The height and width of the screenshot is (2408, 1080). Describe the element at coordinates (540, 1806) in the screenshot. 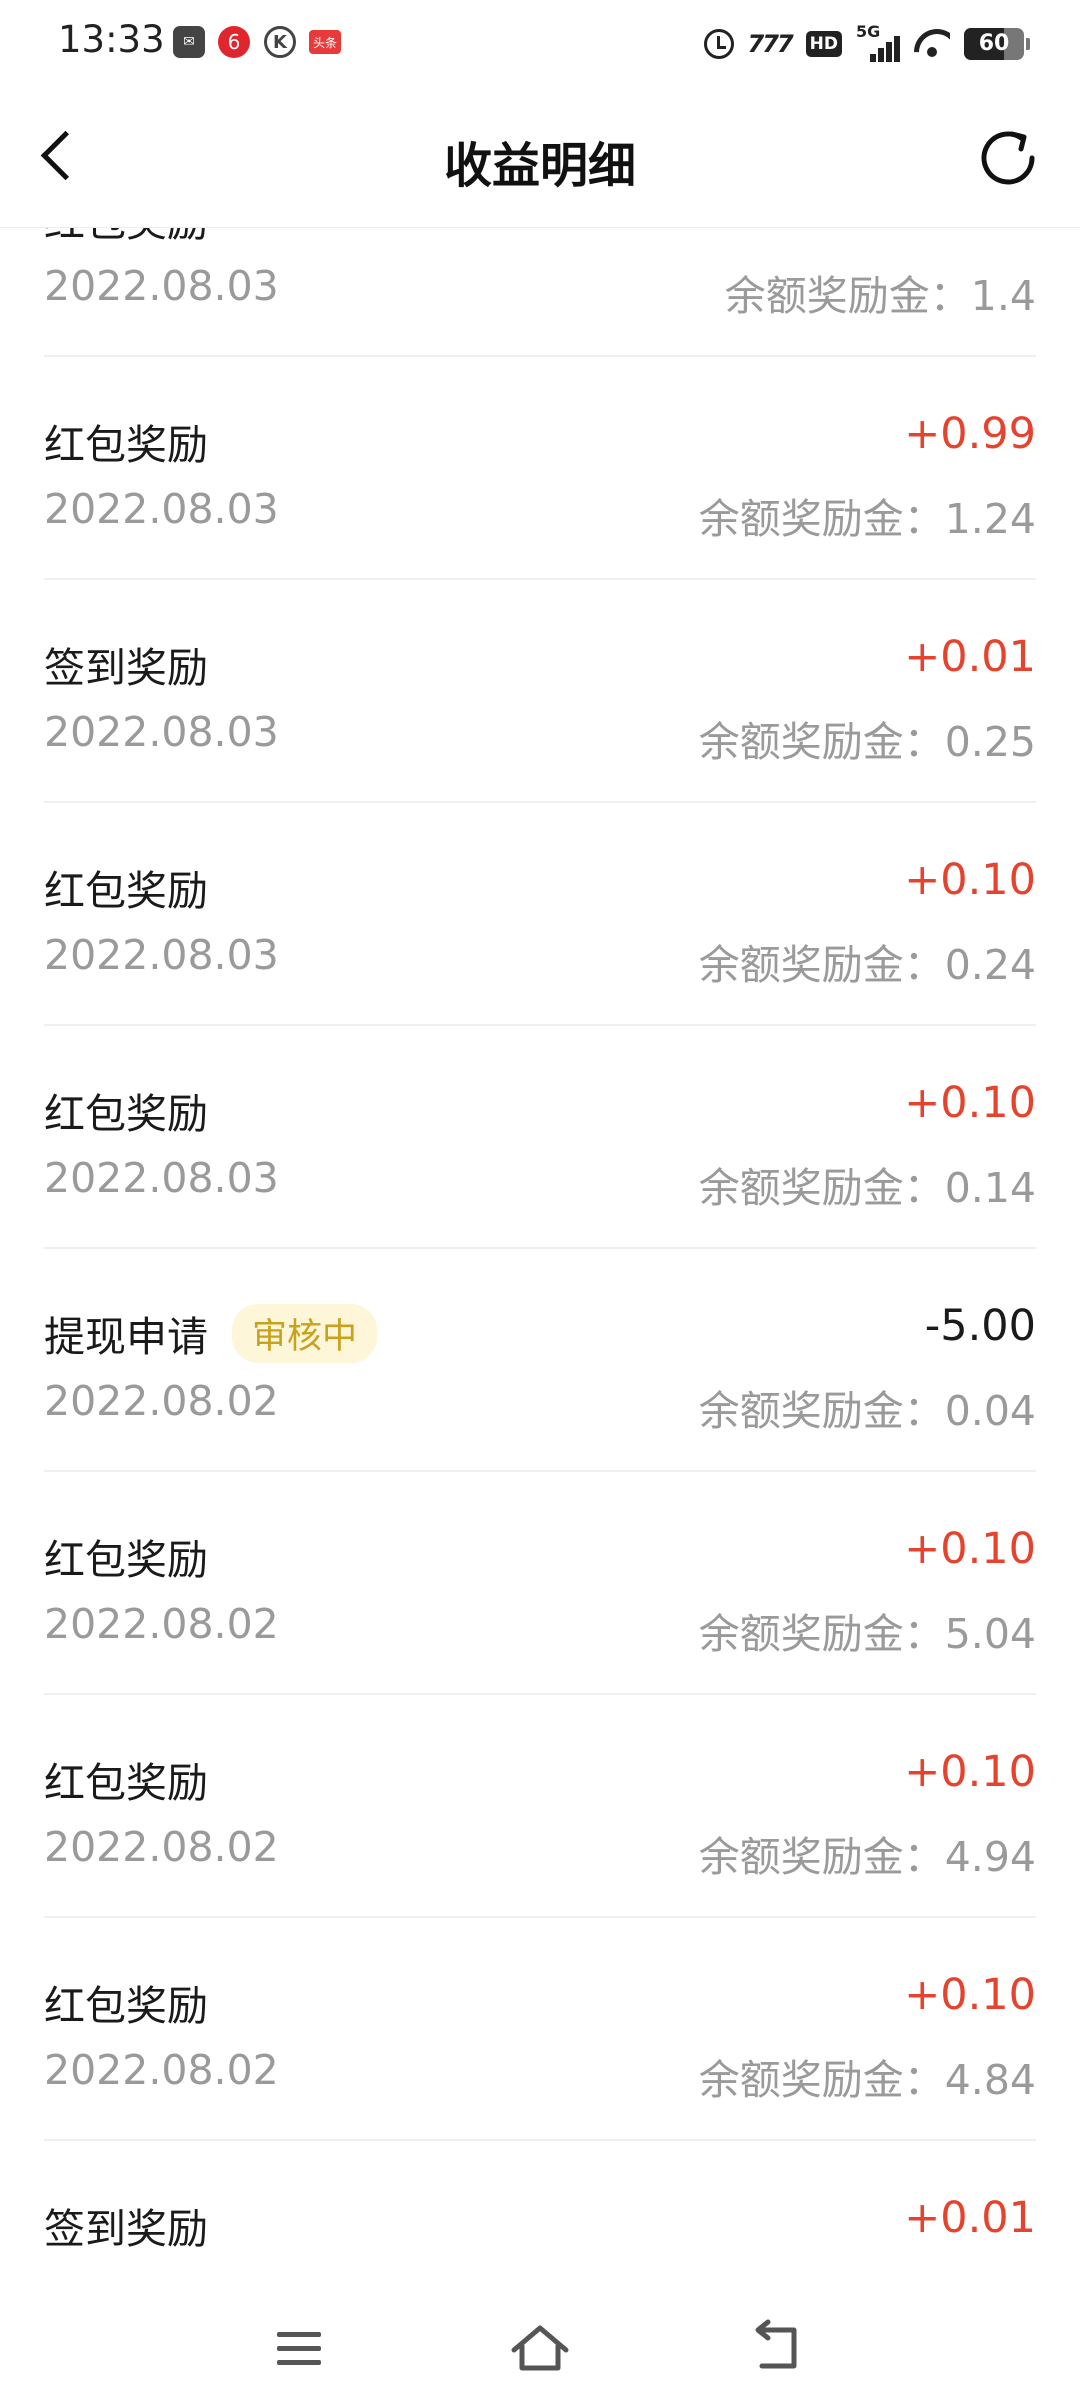

I see `list-item: 红包奖励 +0.10 2022.08.02 余额奖励金：4.94` at that location.